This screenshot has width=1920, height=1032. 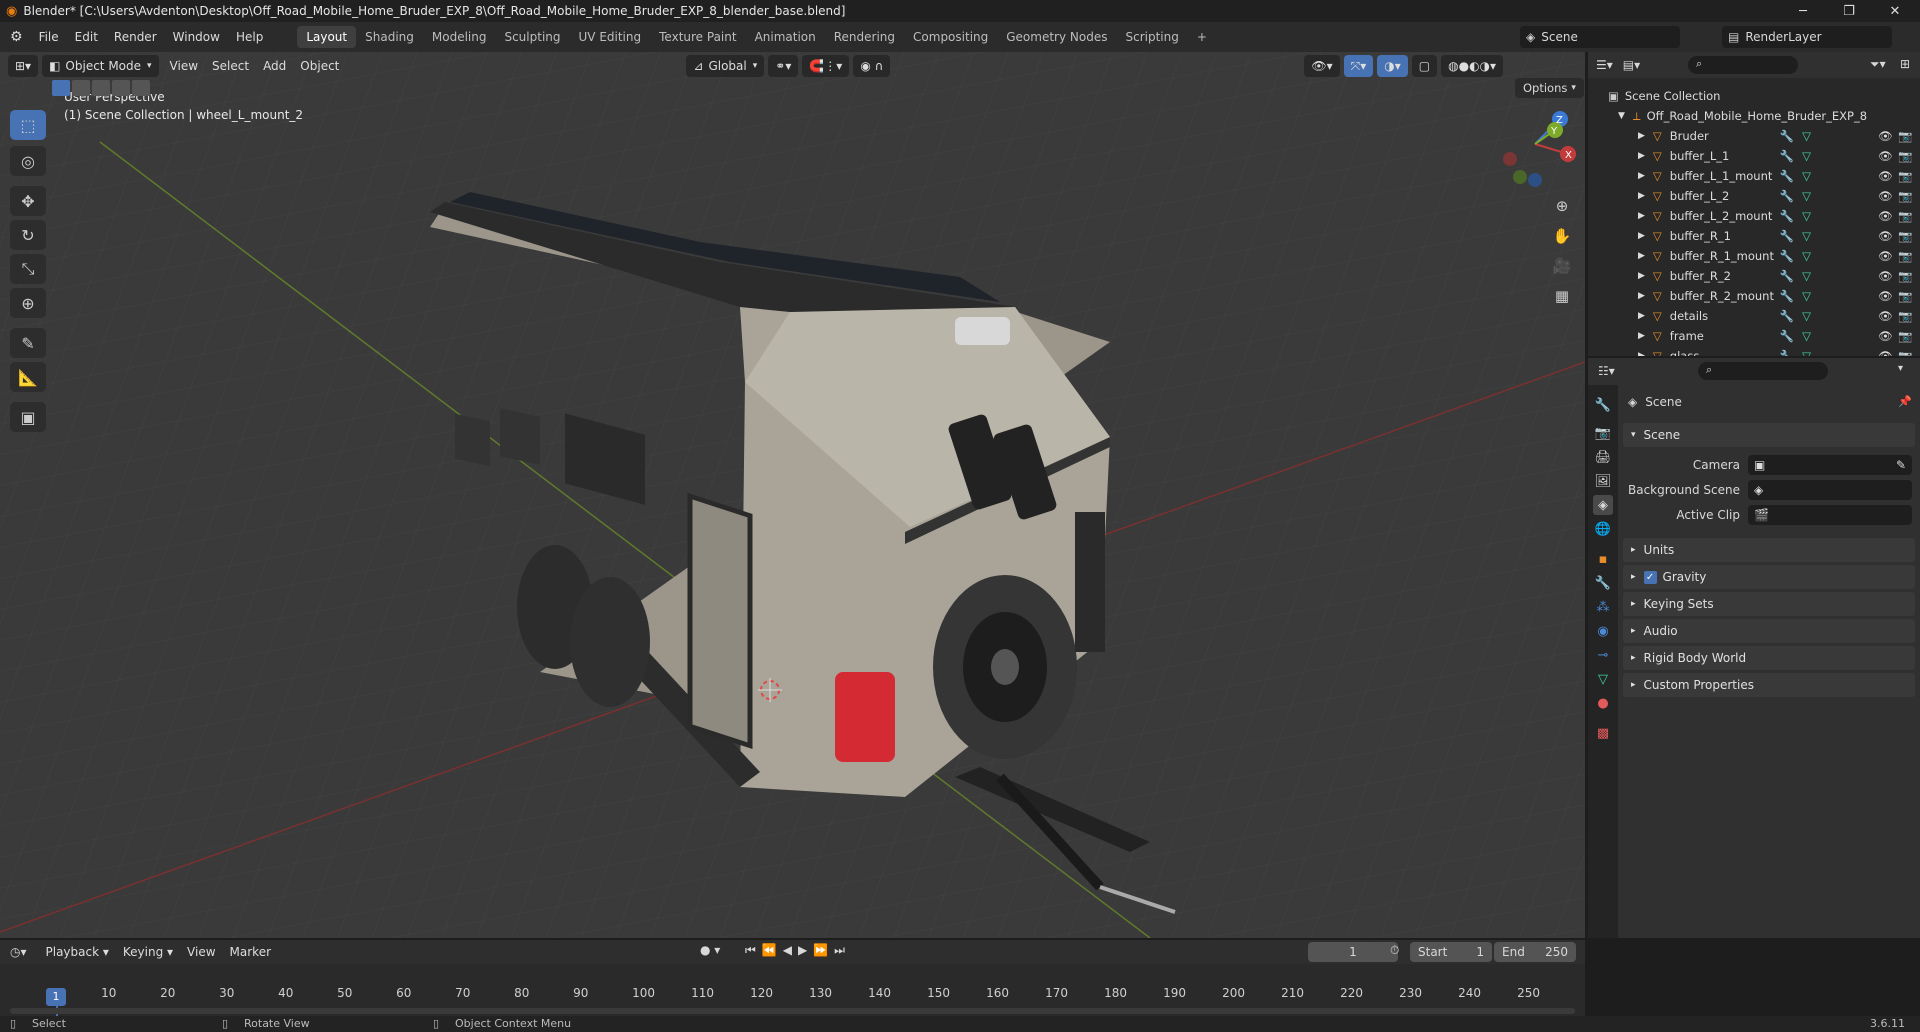 I want to click on modifier-tab-icon: 🔧, so click(x=1603, y=583).